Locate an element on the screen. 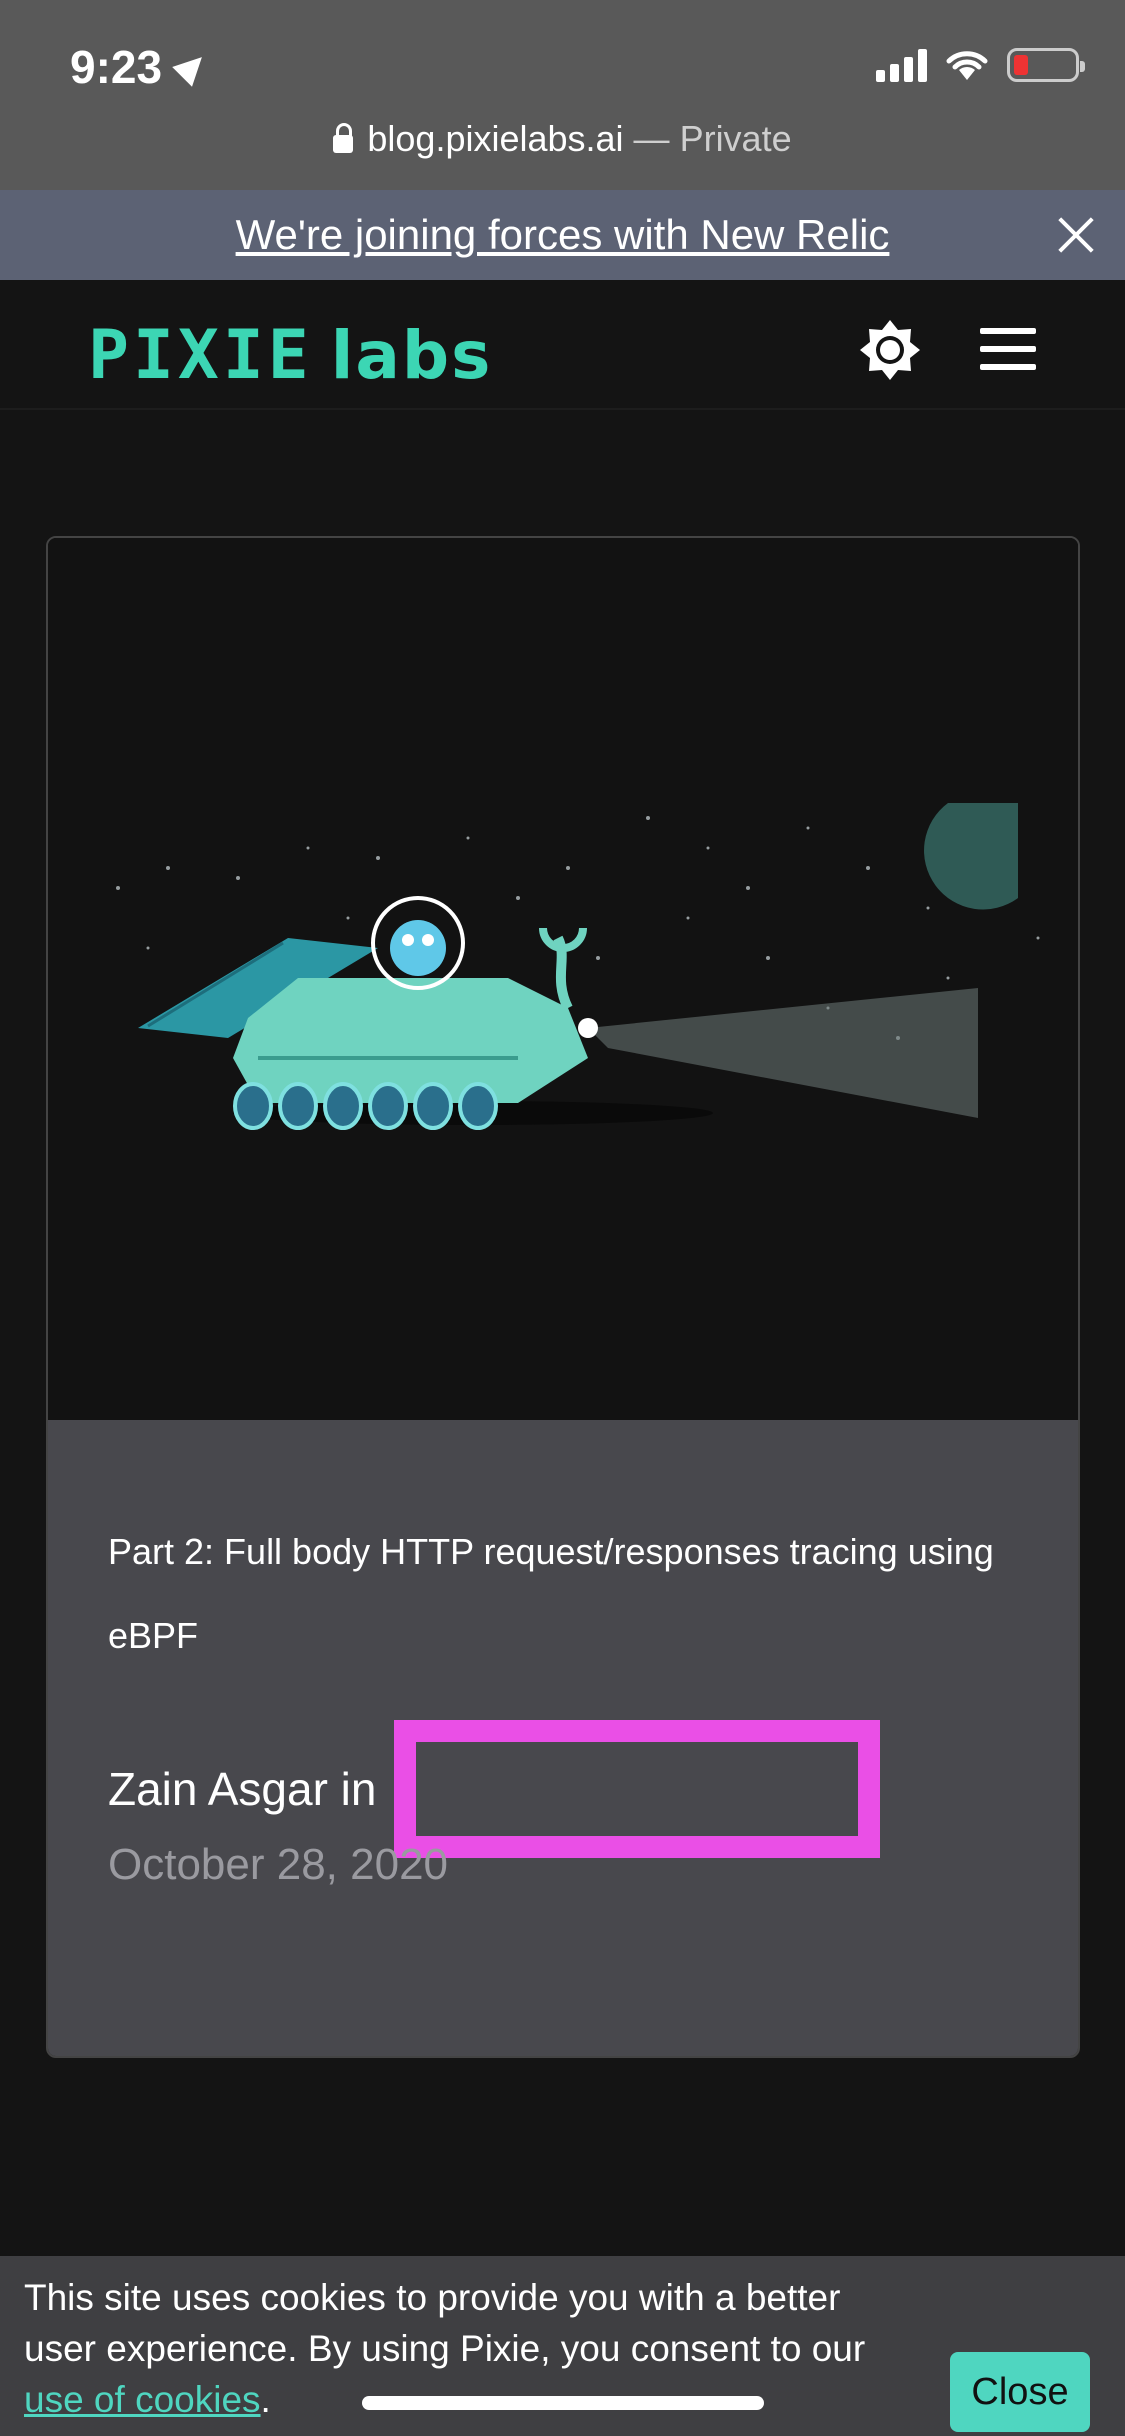 The image size is (1125, 2436). status-icons is located at coordinates (980, 65).